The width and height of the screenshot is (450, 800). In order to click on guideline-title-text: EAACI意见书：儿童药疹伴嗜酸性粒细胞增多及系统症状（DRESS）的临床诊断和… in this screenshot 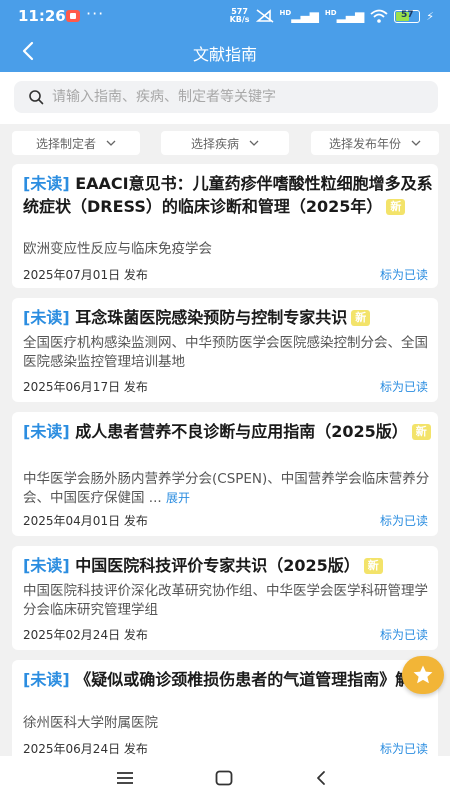, I will do `click(228, 195)`.